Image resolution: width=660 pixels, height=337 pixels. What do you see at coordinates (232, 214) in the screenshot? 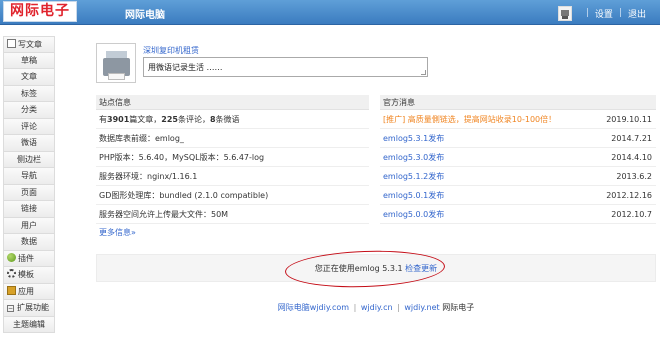
I see `info-row-upload-max: 服务器空间允许上传最大文件：50M` at bounding box center [232, 214].